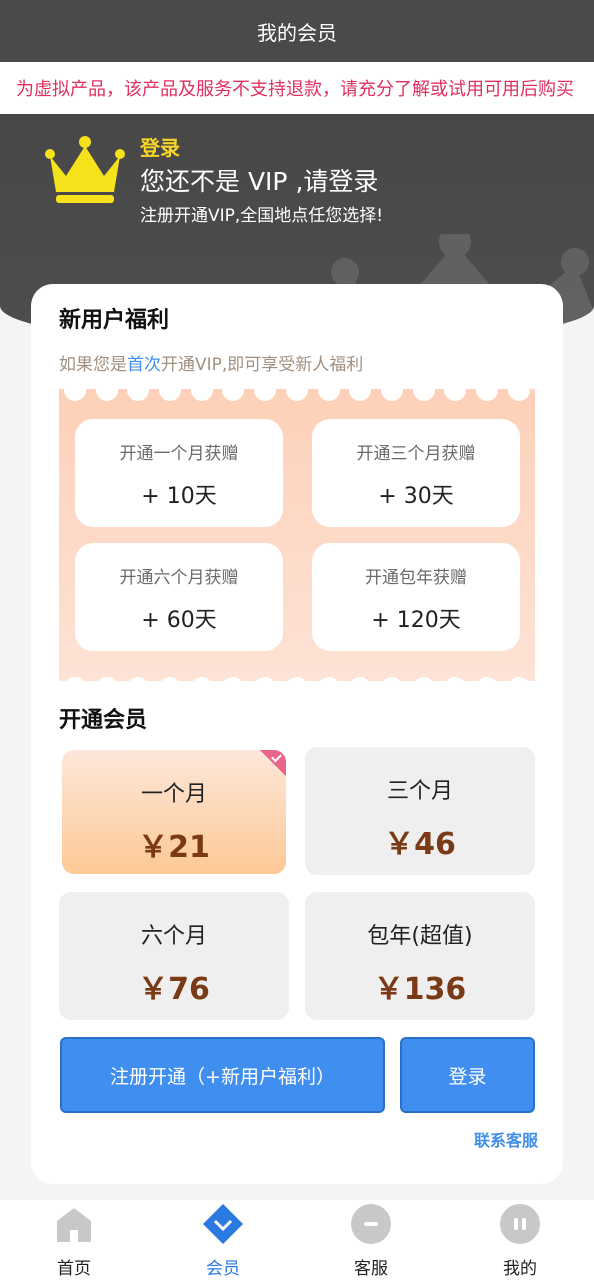  Describe the element at coordinates (174, 956) in the screenshot. I see `plan-six-months: 六个月 ￥76` at that location.